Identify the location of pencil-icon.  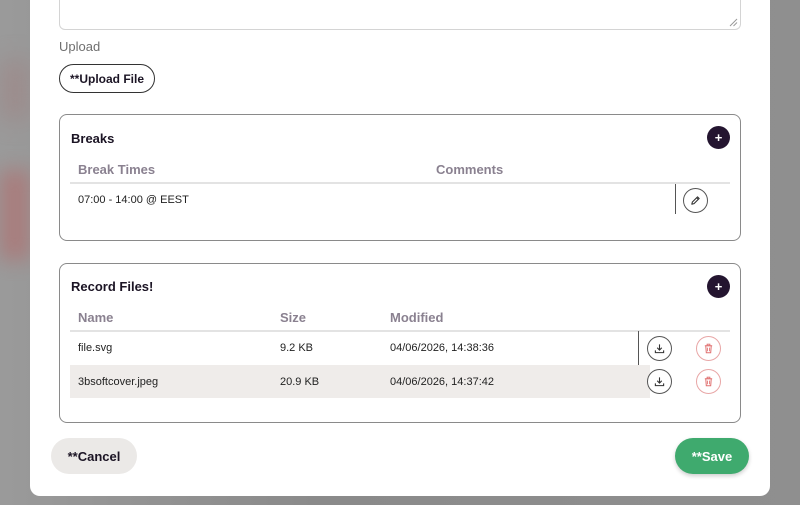
(695, 200).